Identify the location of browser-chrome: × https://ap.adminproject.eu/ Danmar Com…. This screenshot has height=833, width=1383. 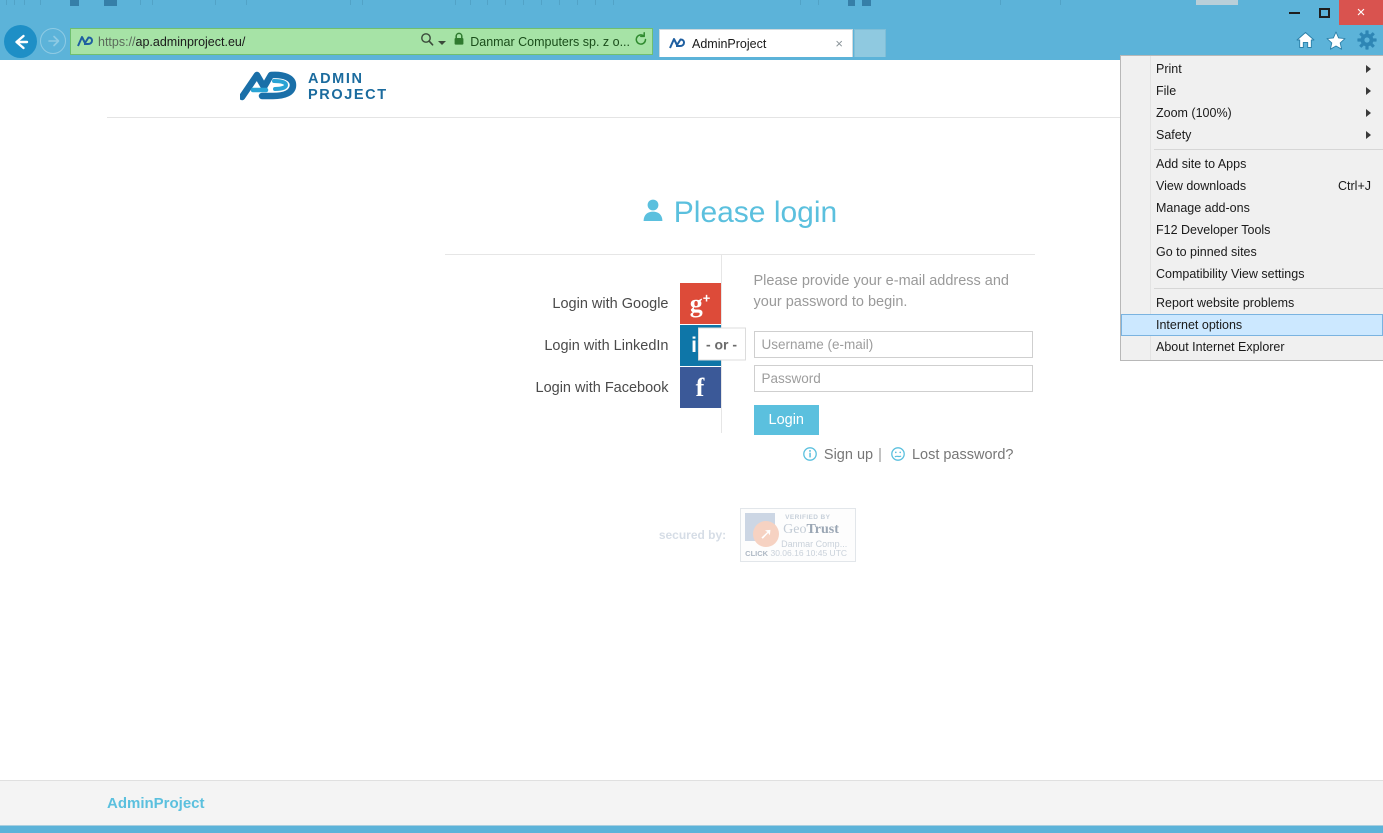
(691, 30).